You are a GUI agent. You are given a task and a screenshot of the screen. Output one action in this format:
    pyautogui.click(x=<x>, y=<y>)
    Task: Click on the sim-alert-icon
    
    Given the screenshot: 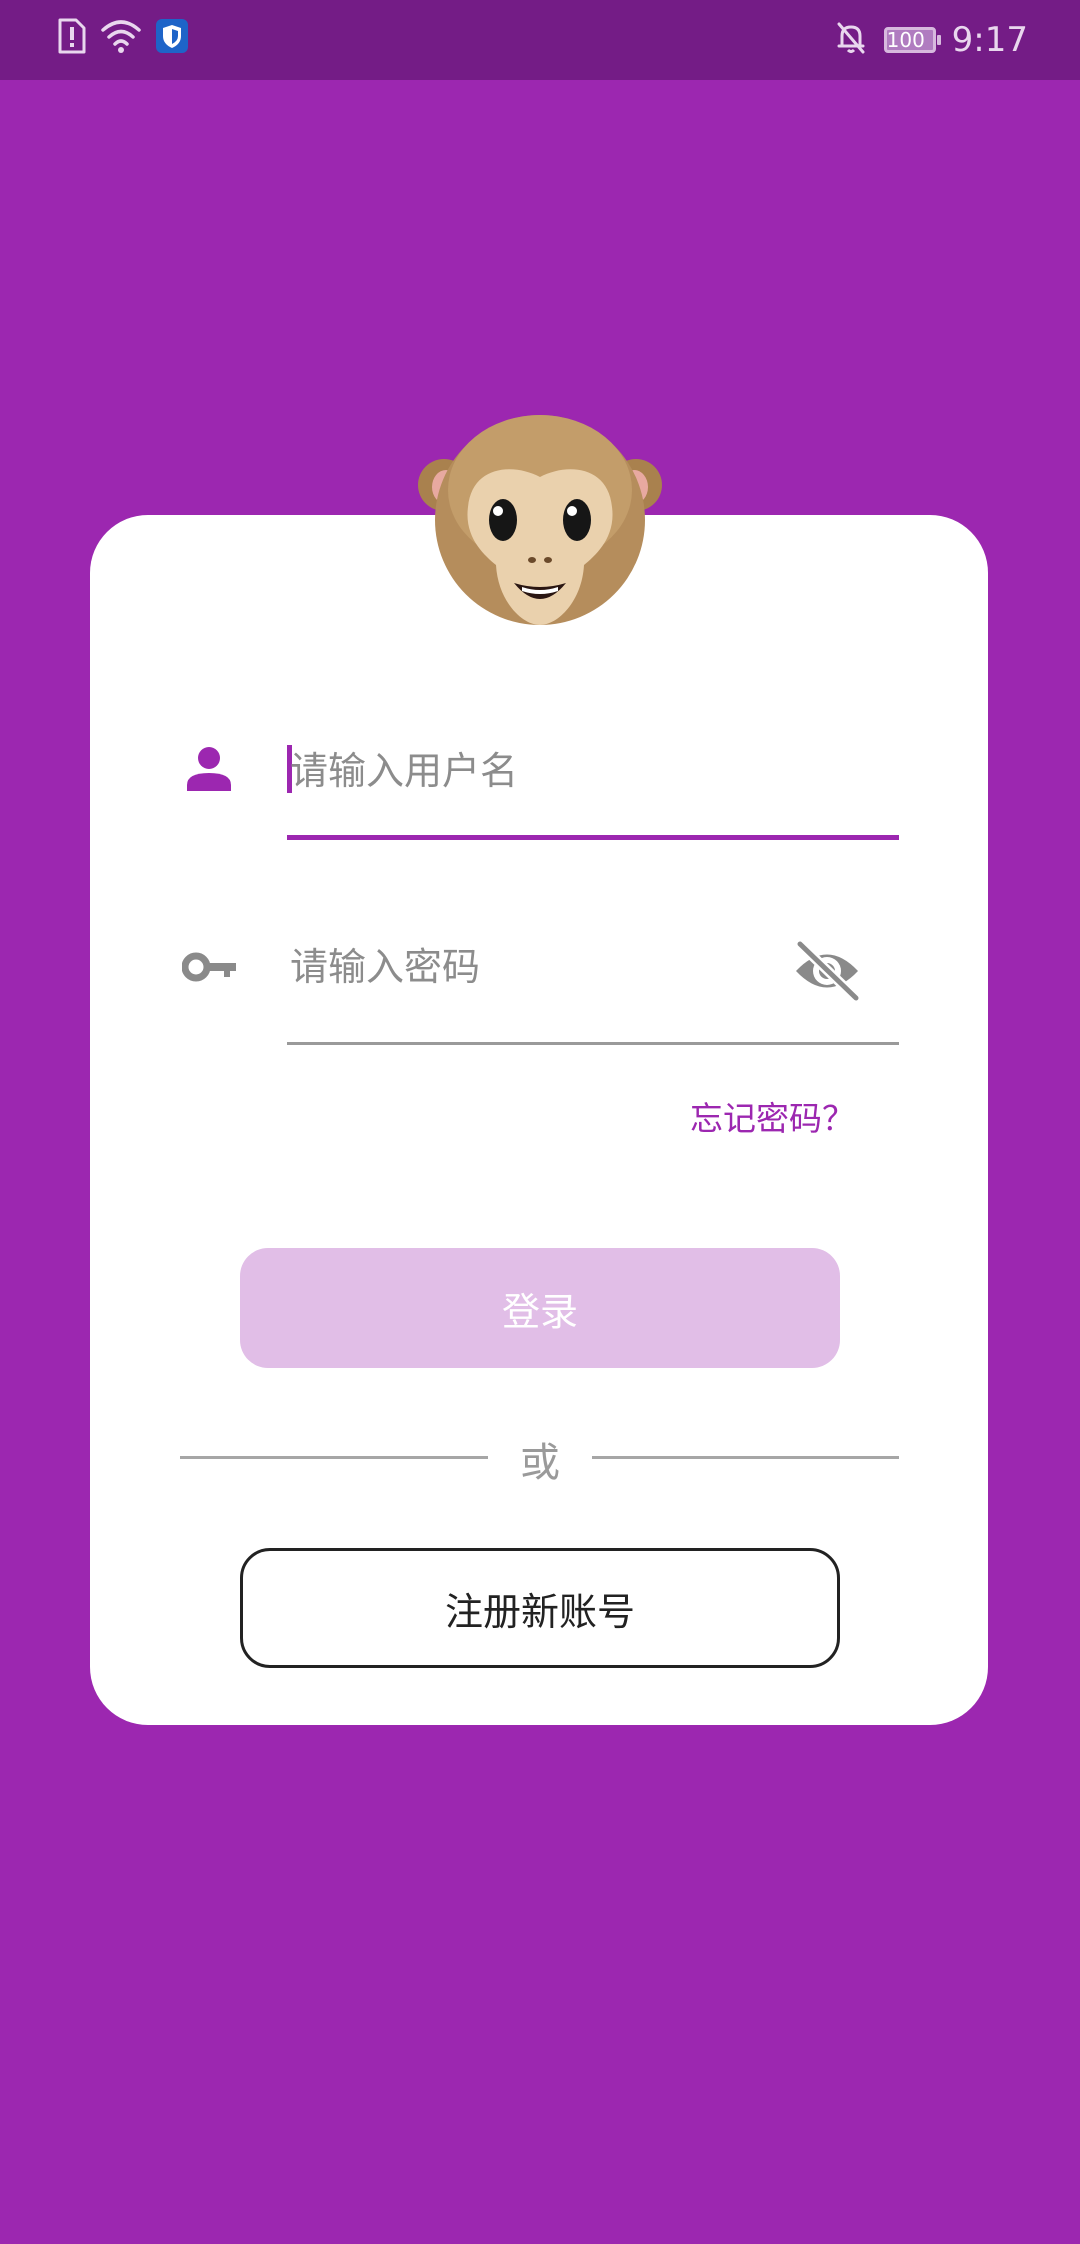 What is the action you would take?
    pyautogui.click(x=71, y=38)
    